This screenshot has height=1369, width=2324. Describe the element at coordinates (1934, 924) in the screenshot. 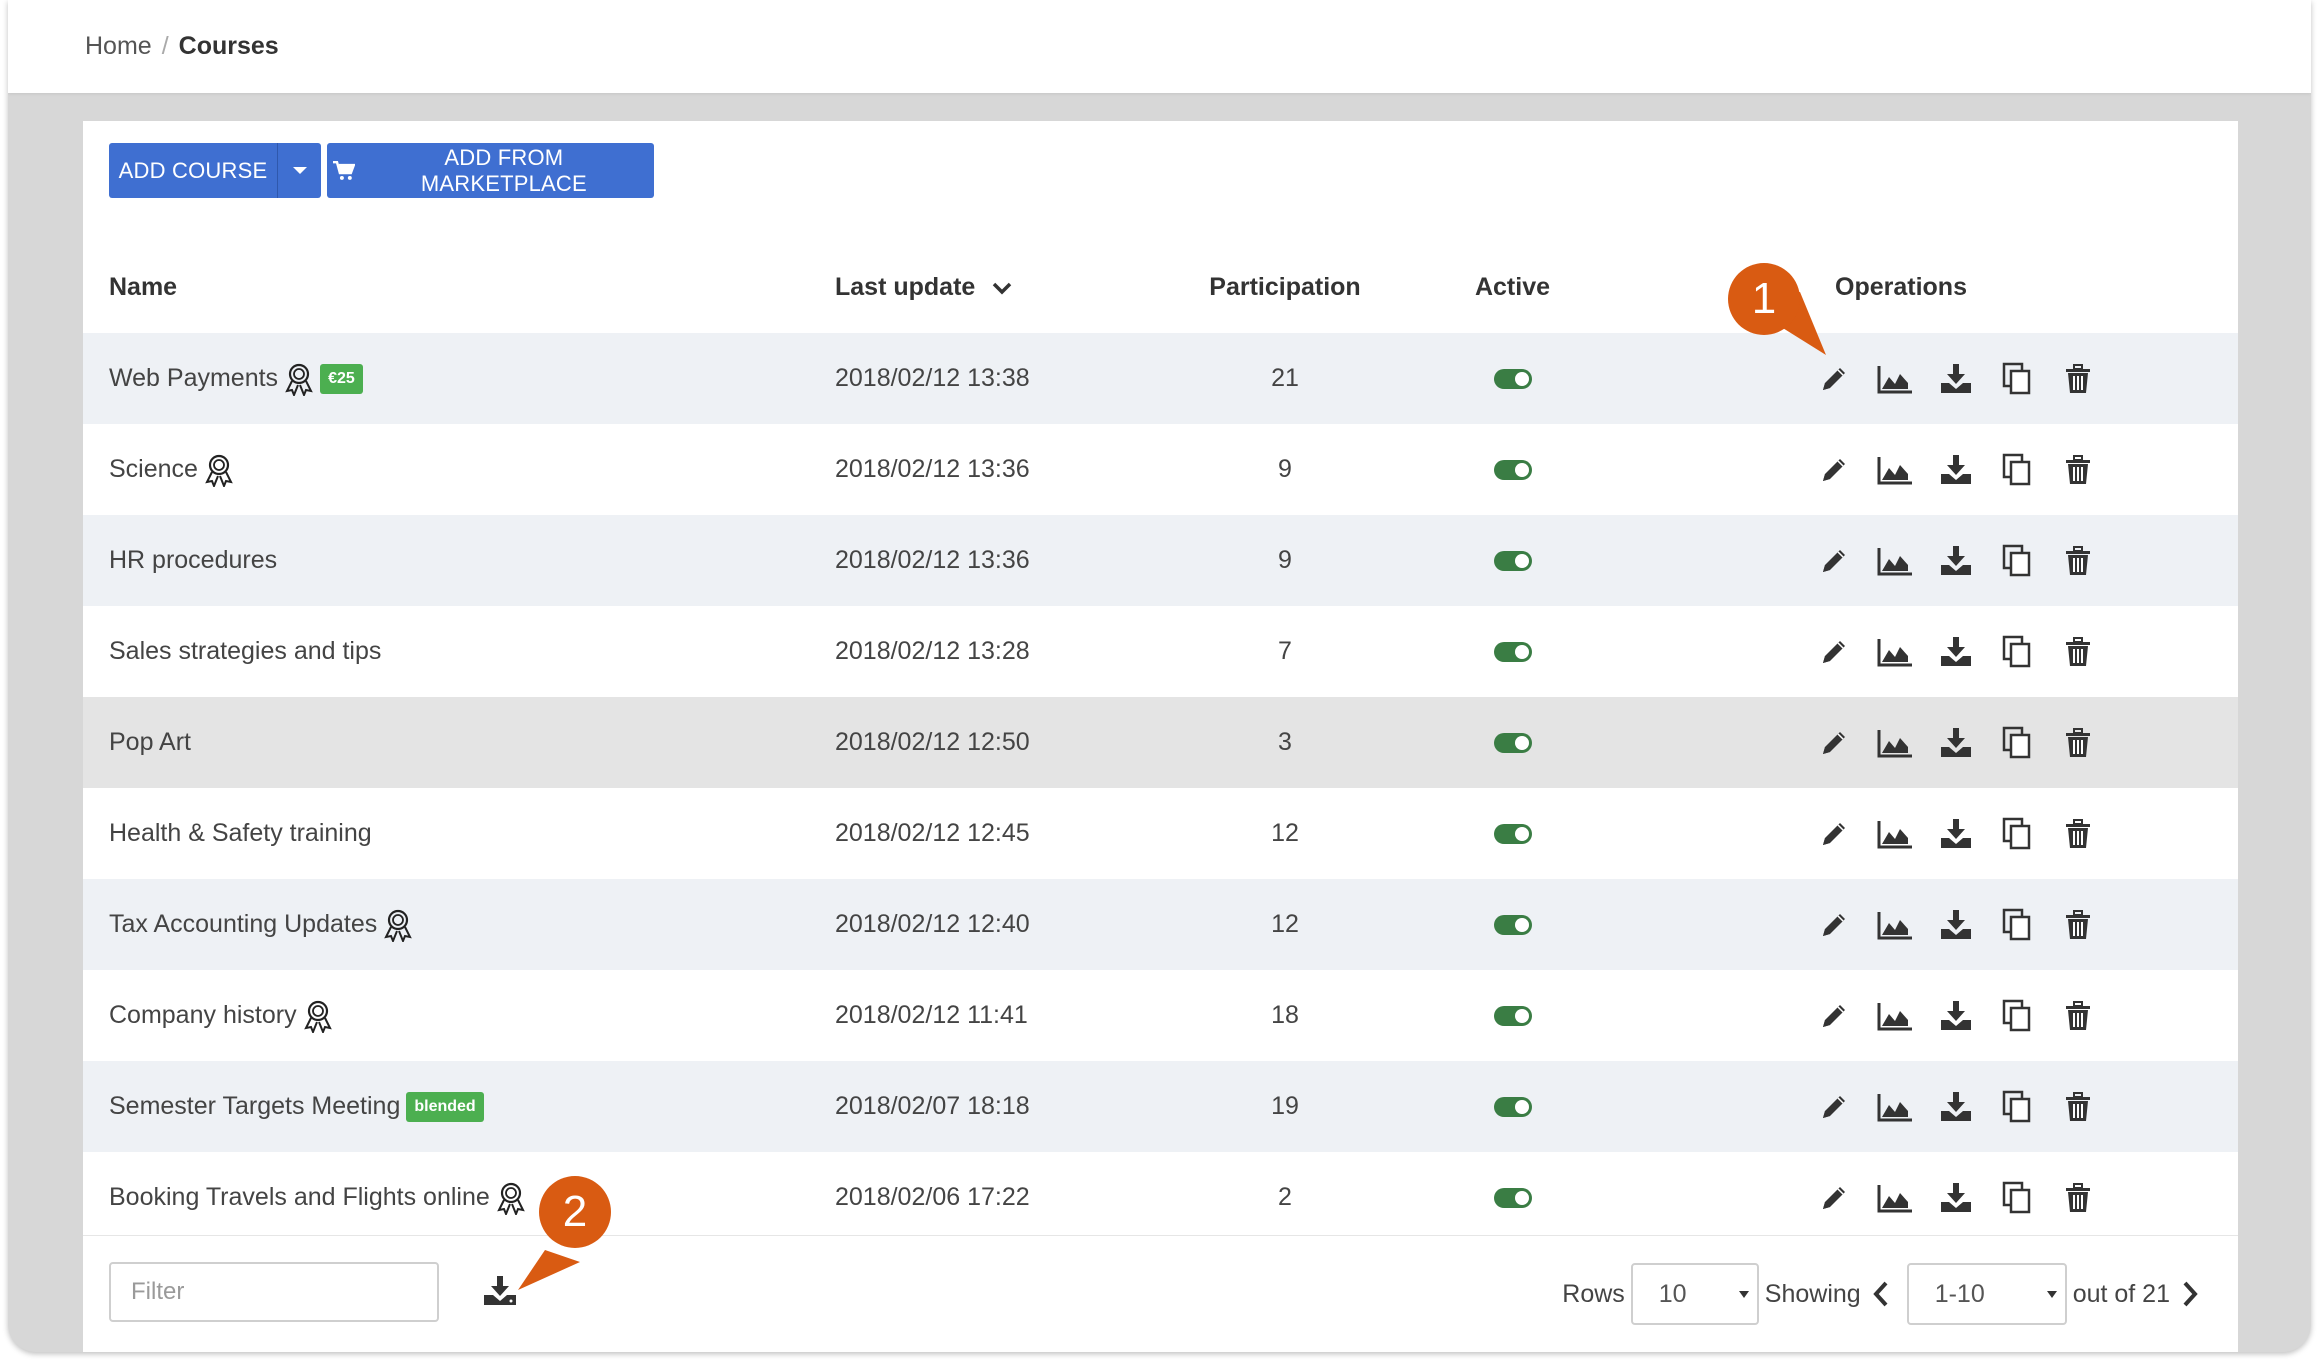

I see `operations-cell` at that location.